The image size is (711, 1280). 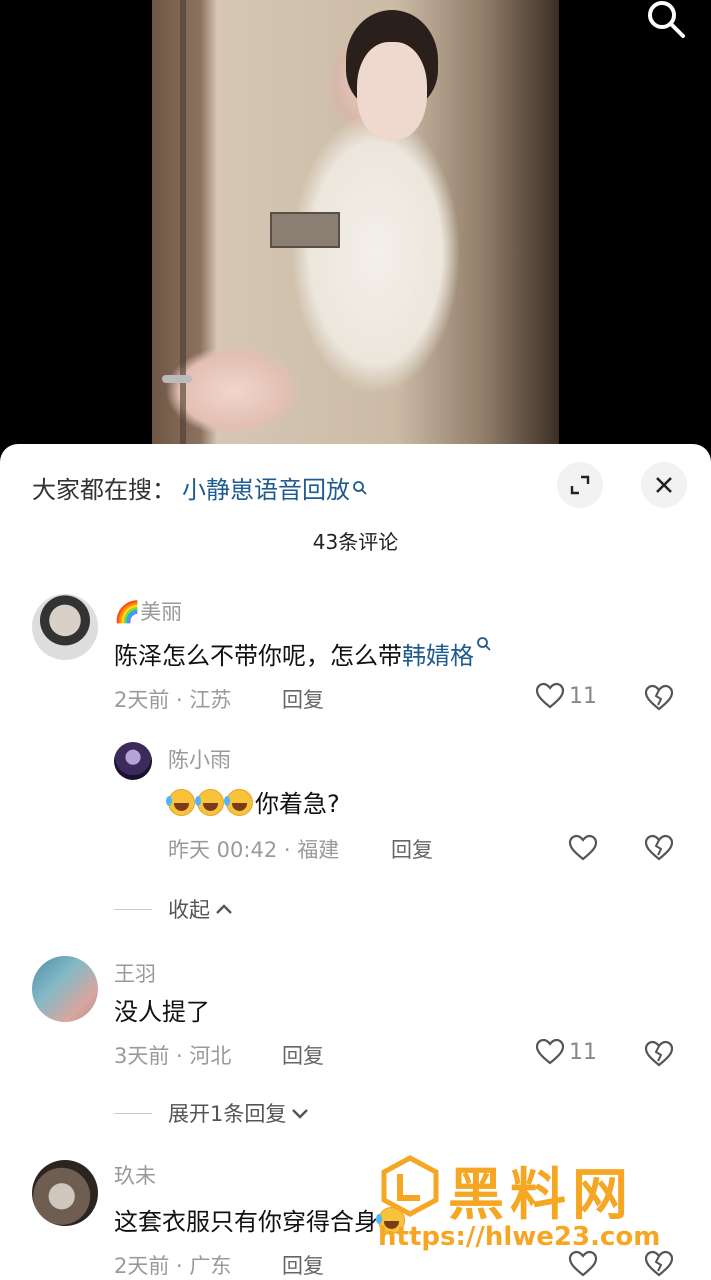 I want to click on chevron-up-icon, so click(x=224, y=909).